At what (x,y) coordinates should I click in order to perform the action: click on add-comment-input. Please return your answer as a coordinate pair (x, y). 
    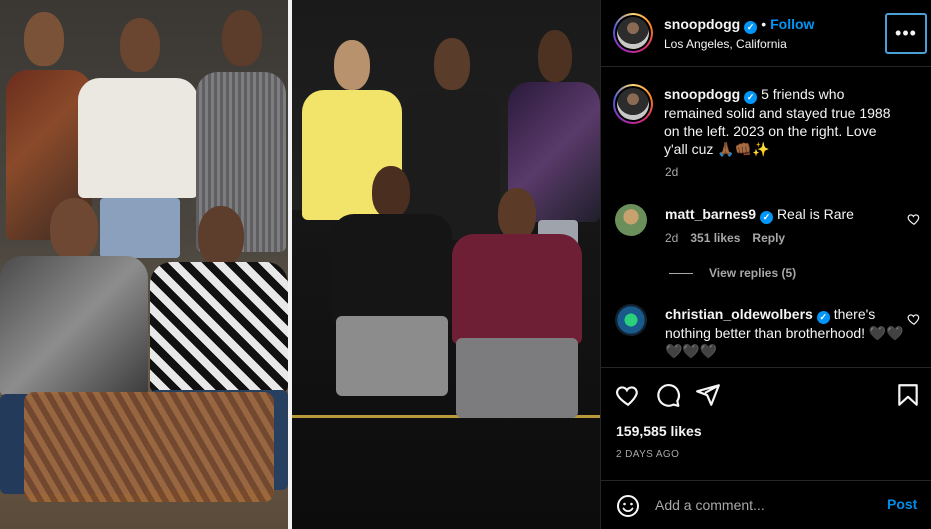
    Looking at the image, I should click on (765, 505).